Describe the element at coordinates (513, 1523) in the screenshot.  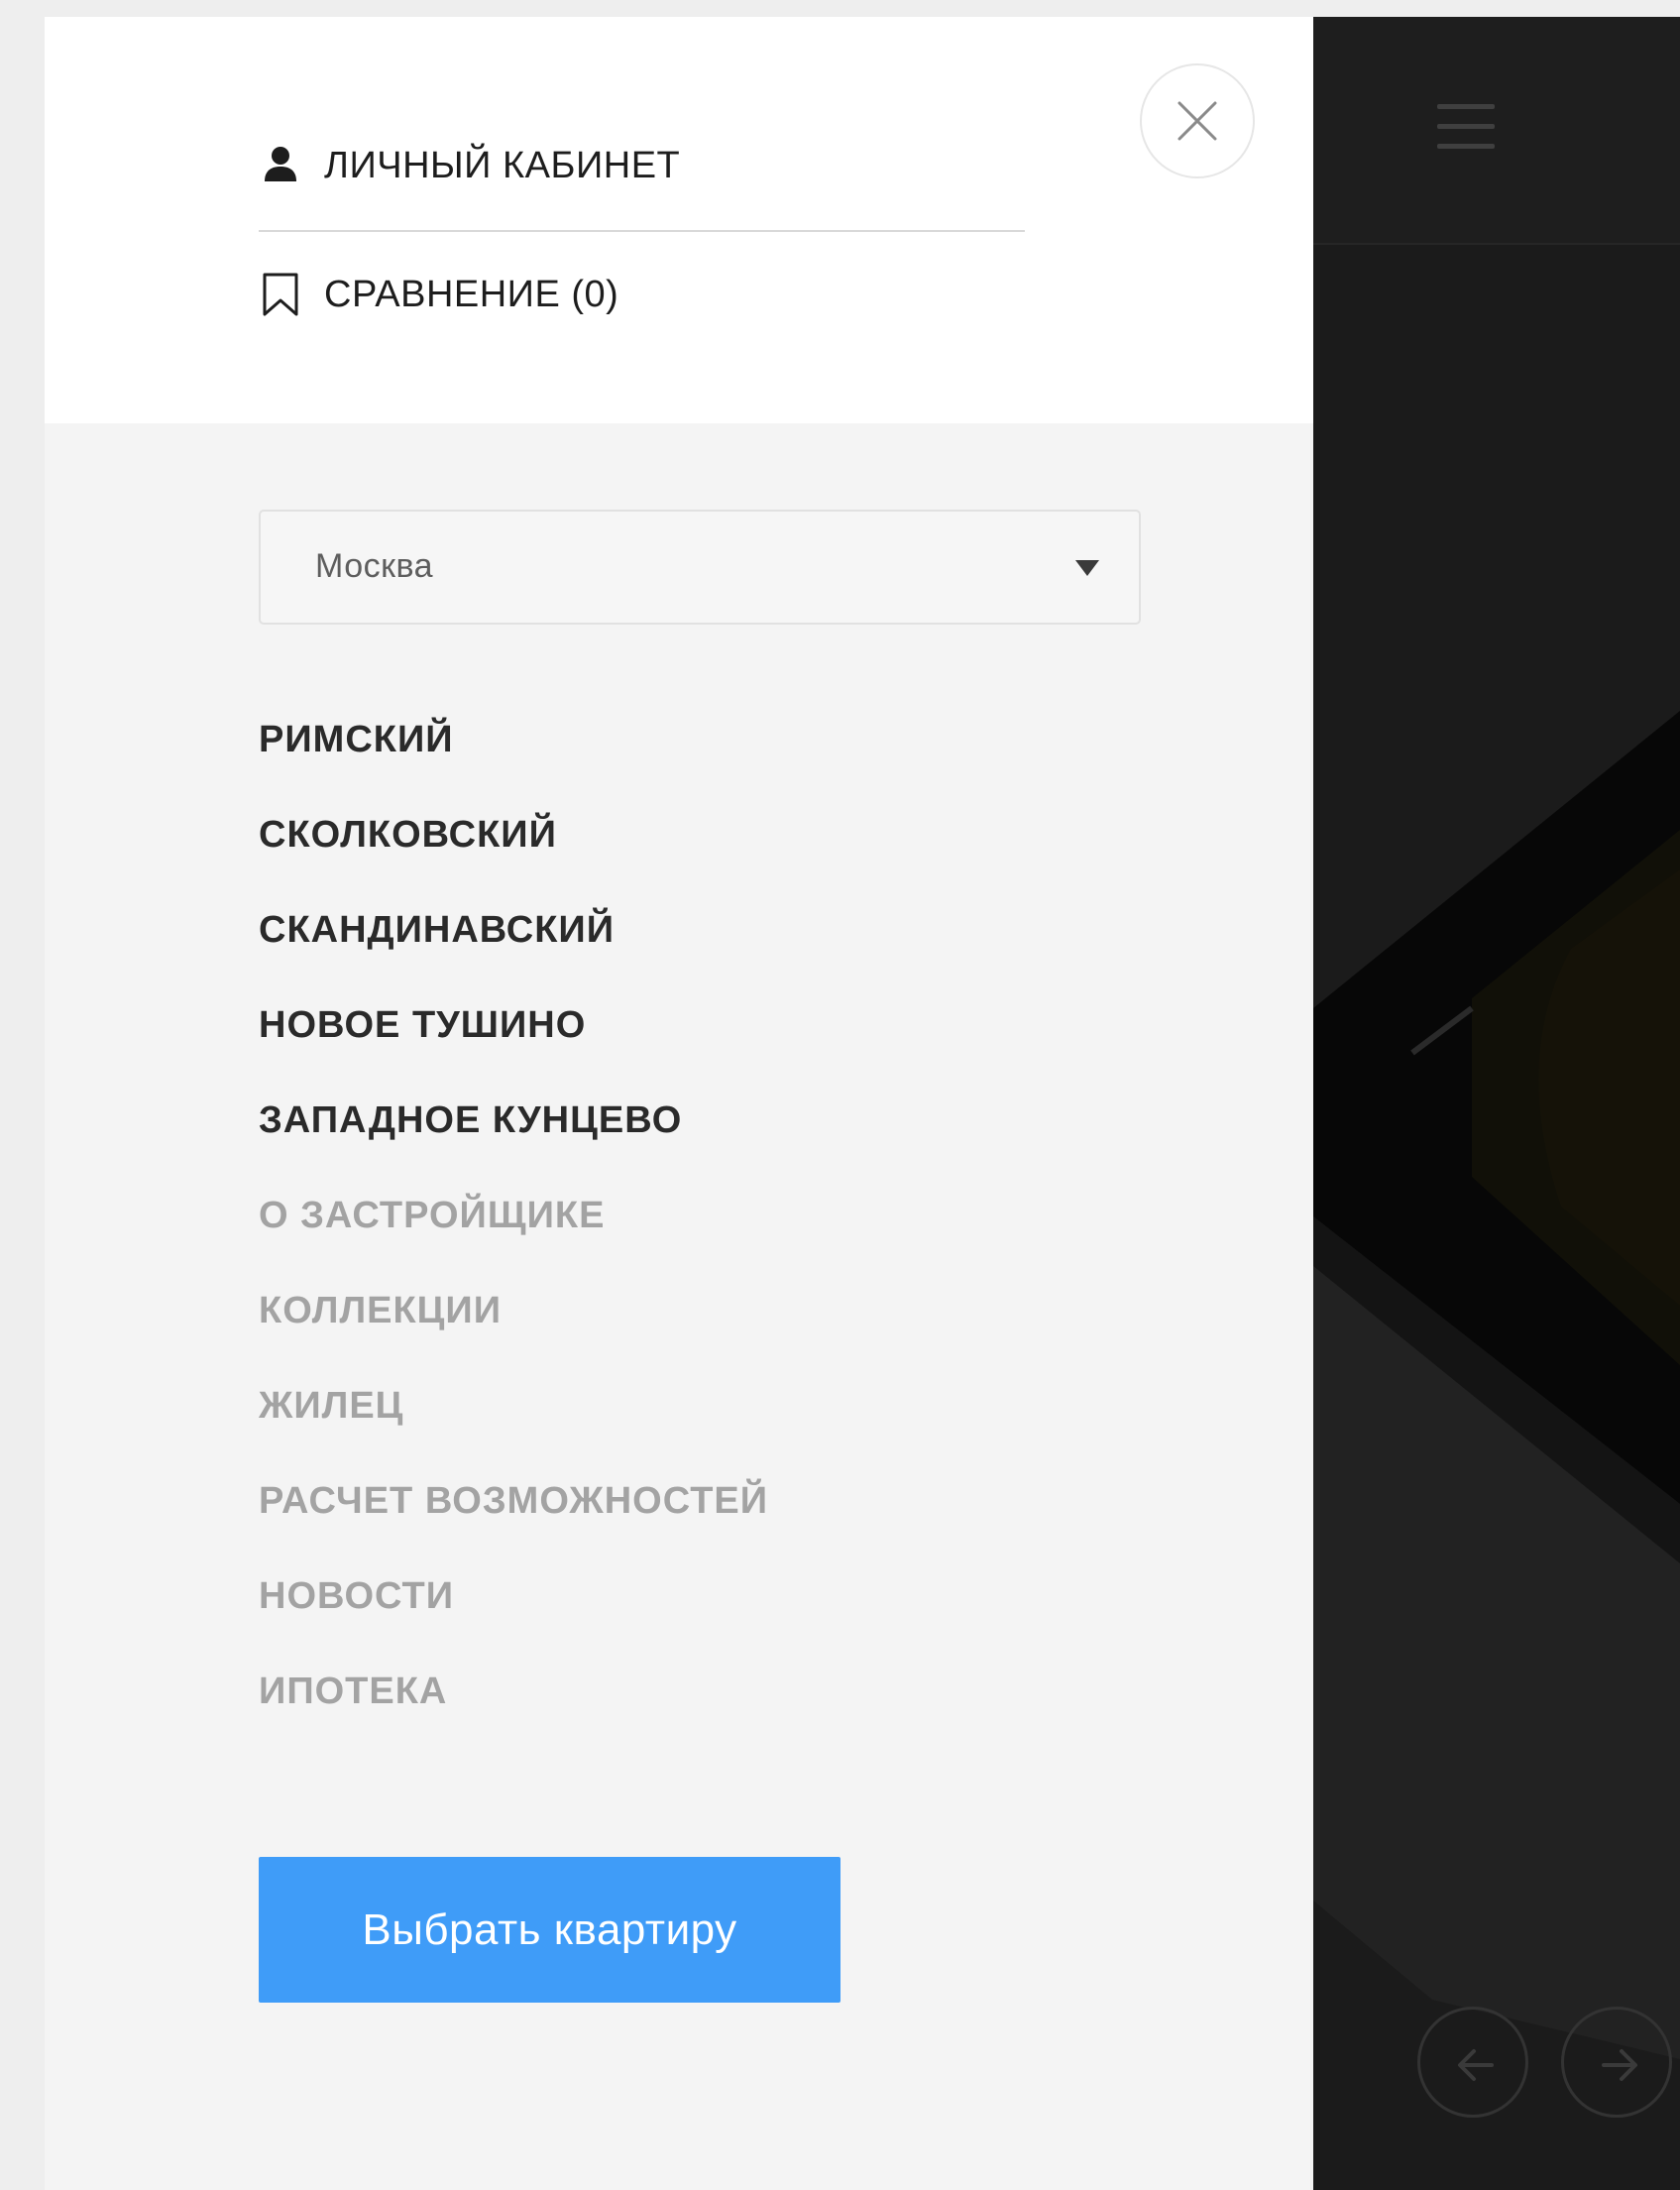
I see `nav-item-calculation: РАСЧЕТ ВОЗМОЖНОСТЕЙ` at that location.